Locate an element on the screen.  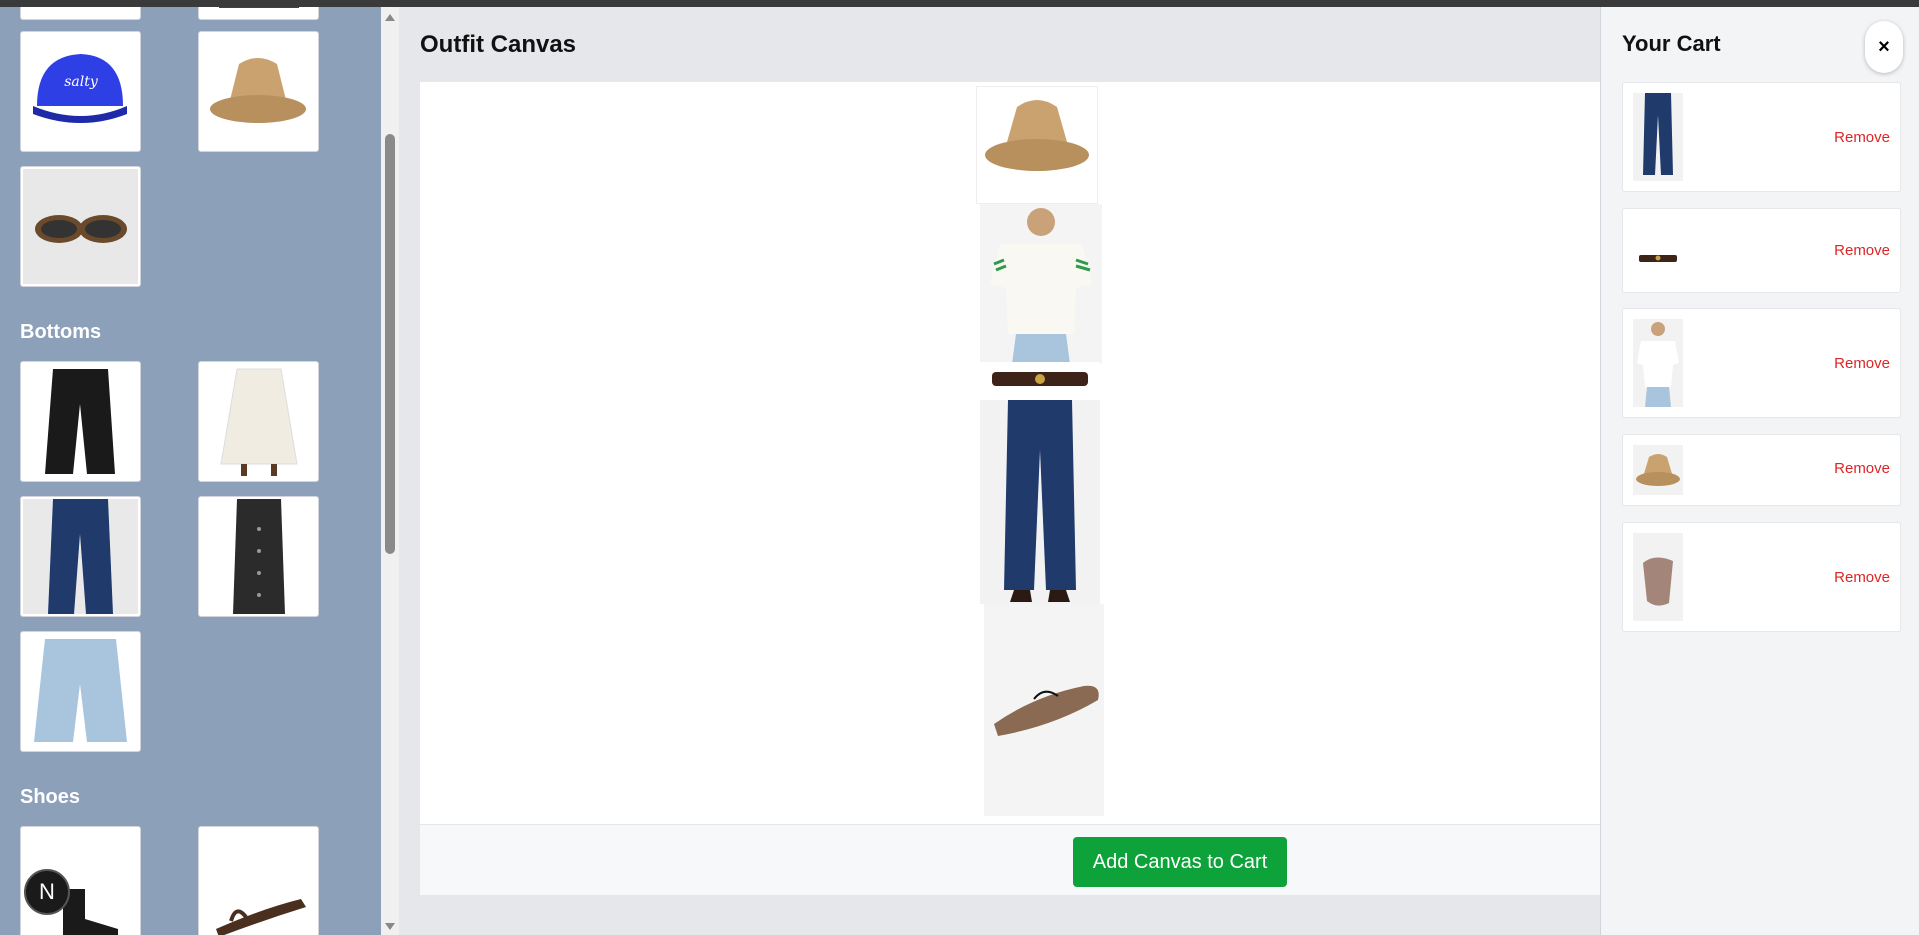
scroll-down-icon is located at coordinates (390, 926).